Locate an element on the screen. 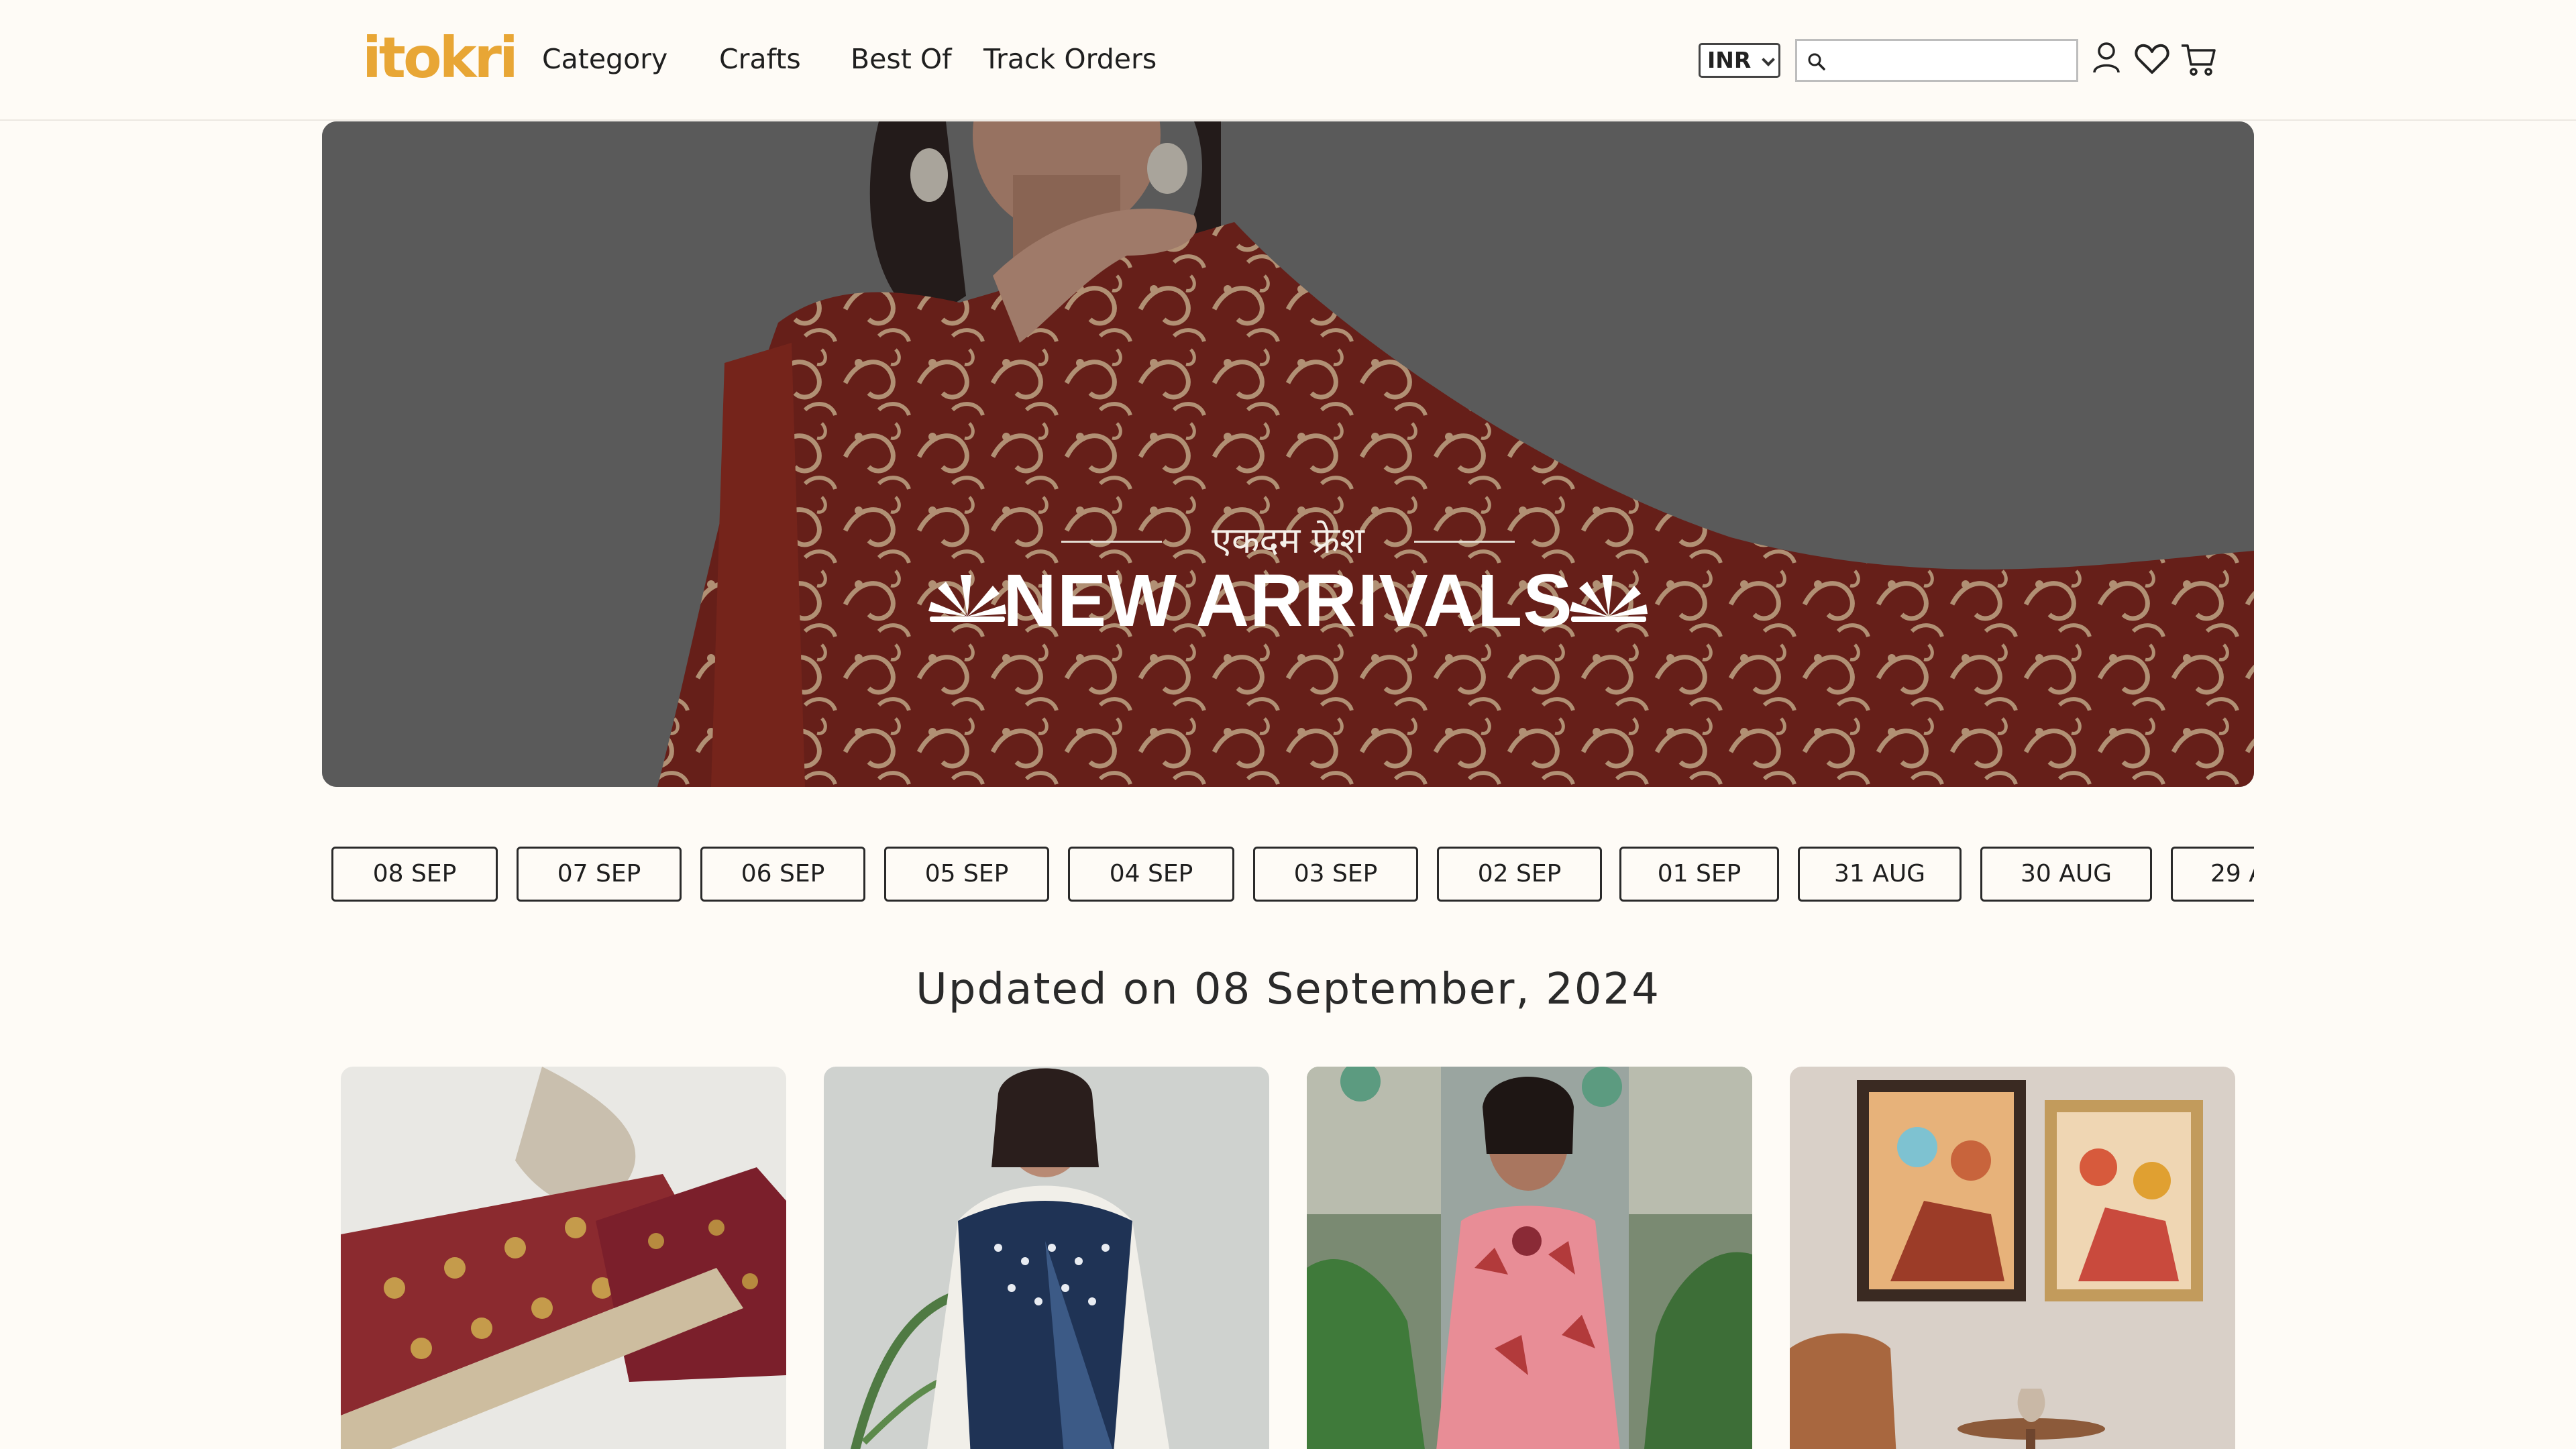 This screenshot has width=2576, height=1449. heart-icon is located at coordinates (2152, 59).